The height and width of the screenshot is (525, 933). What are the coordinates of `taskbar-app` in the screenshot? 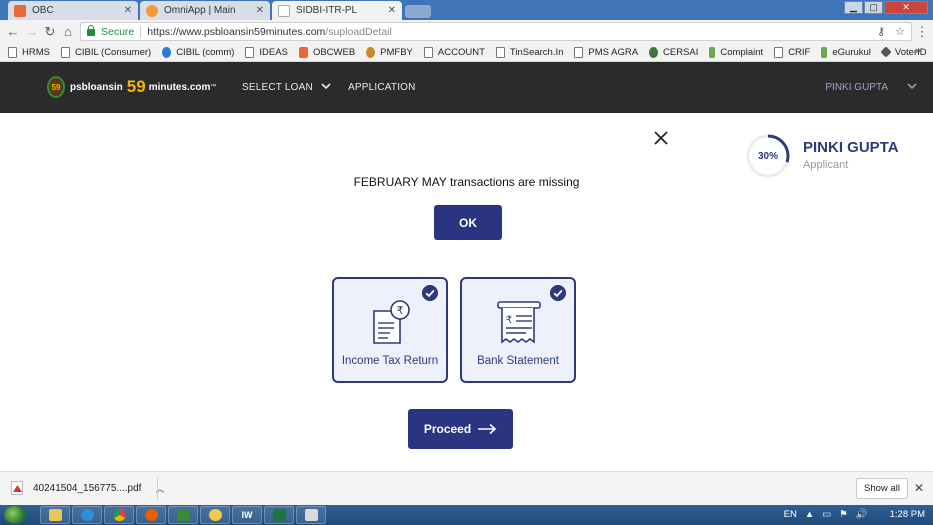 It's located at (183, 515).